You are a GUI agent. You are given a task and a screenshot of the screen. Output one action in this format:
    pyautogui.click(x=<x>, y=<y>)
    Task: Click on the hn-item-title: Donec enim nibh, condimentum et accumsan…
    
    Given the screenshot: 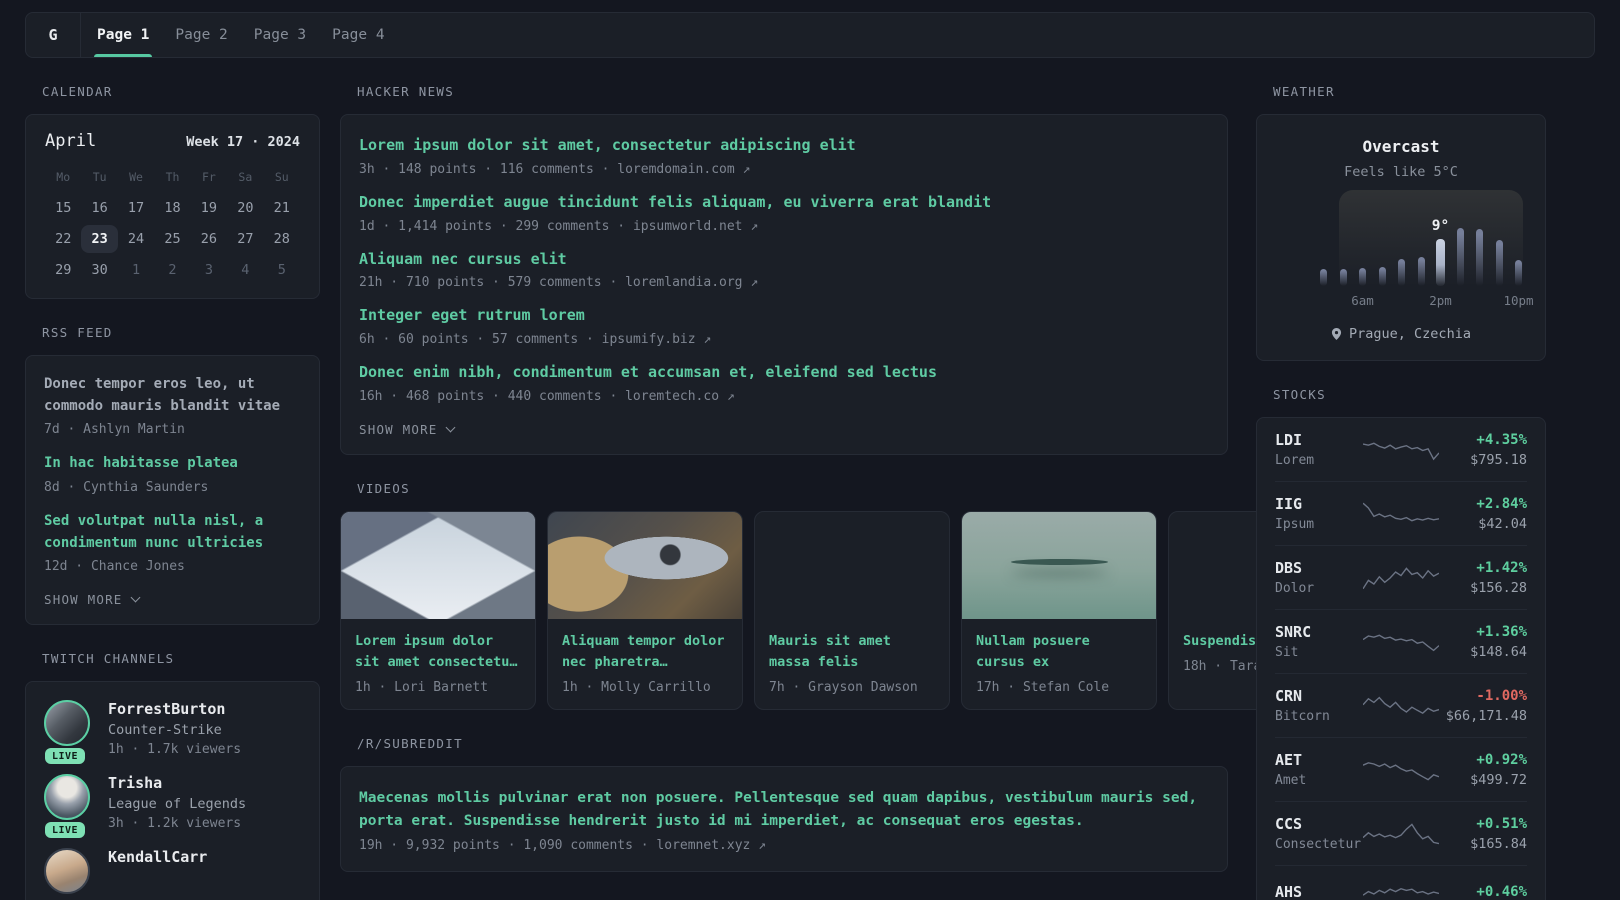 What is the action you would take?
    pyautogui.click(x=784, y=373)
    